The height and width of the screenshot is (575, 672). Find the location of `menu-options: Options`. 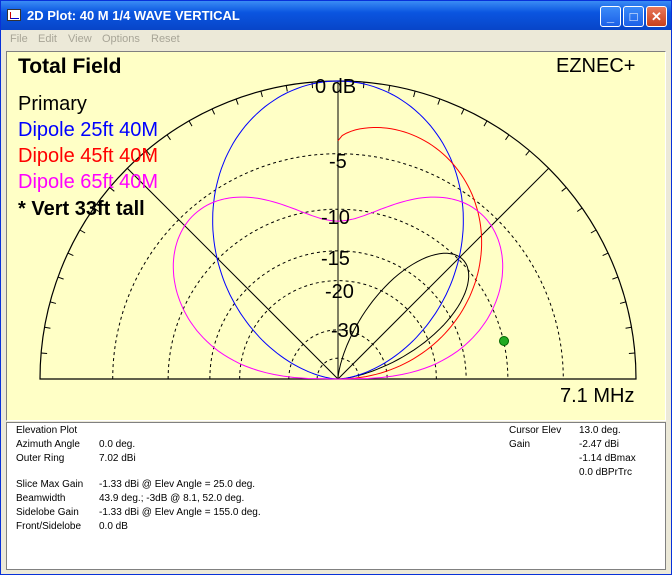

menu-options: Options is located at coordinates (121, 39).